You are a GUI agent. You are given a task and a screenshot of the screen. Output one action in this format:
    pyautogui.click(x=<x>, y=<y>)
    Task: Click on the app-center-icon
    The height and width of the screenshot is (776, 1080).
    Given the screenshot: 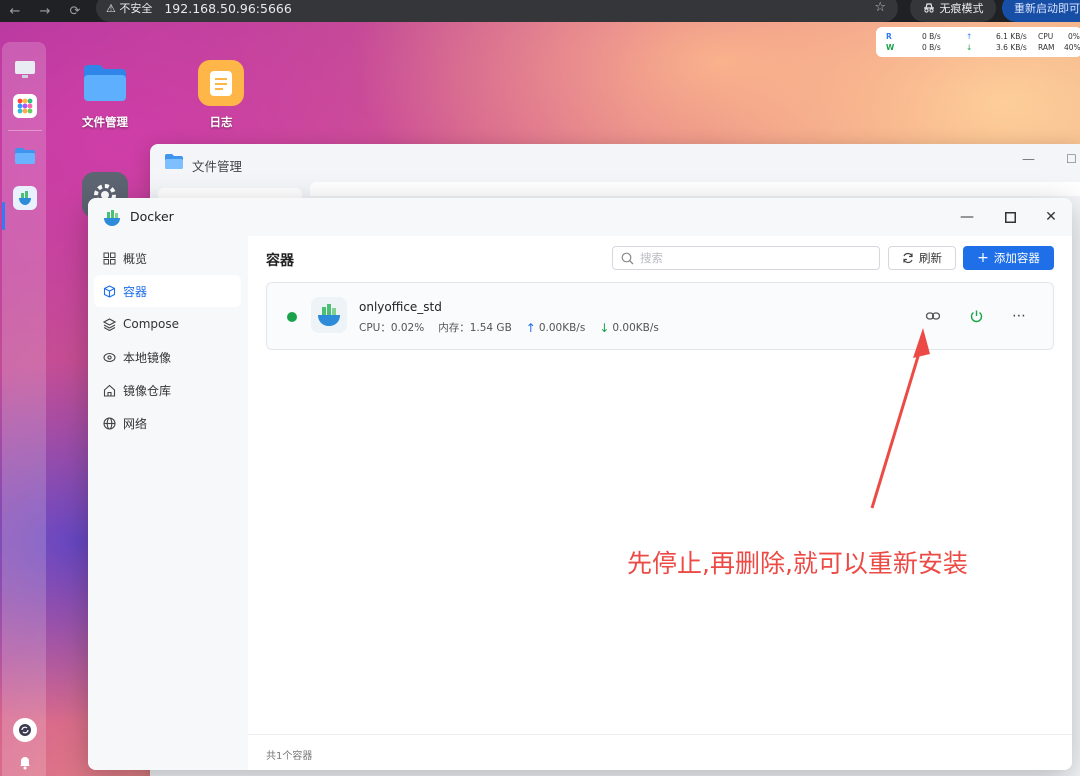 What is the action you would take?
    pyautogui.click(x=25, y=106)
    